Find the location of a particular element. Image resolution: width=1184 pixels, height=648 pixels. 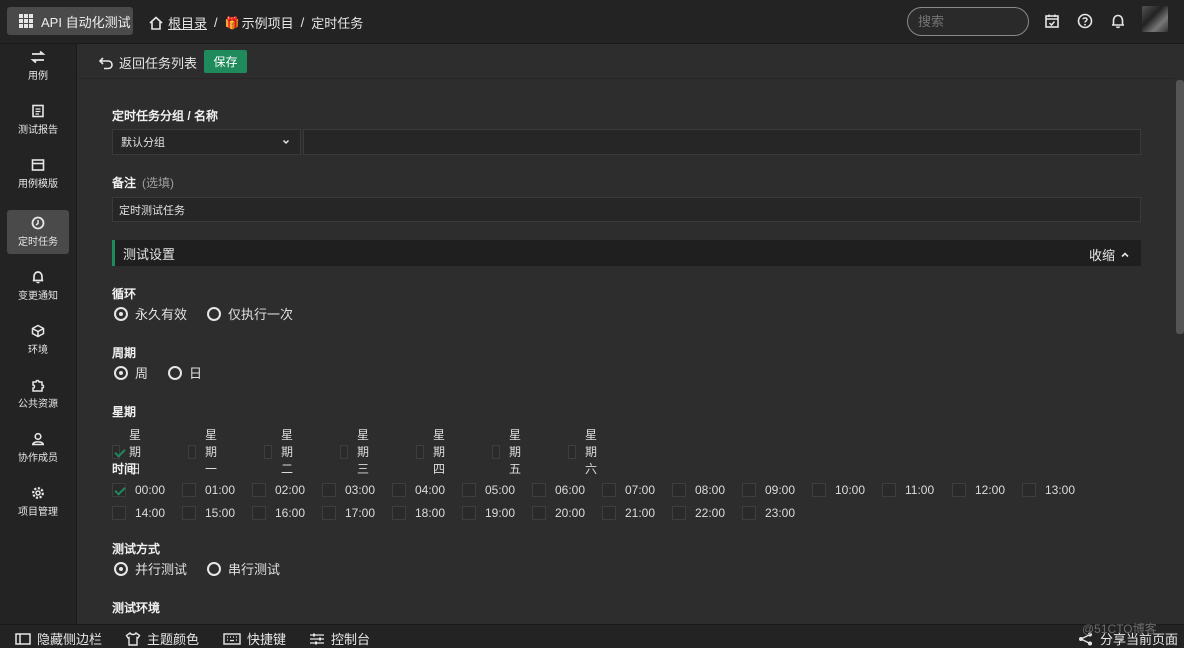

time-option: 06:00 is located at coordinates (558, 490).